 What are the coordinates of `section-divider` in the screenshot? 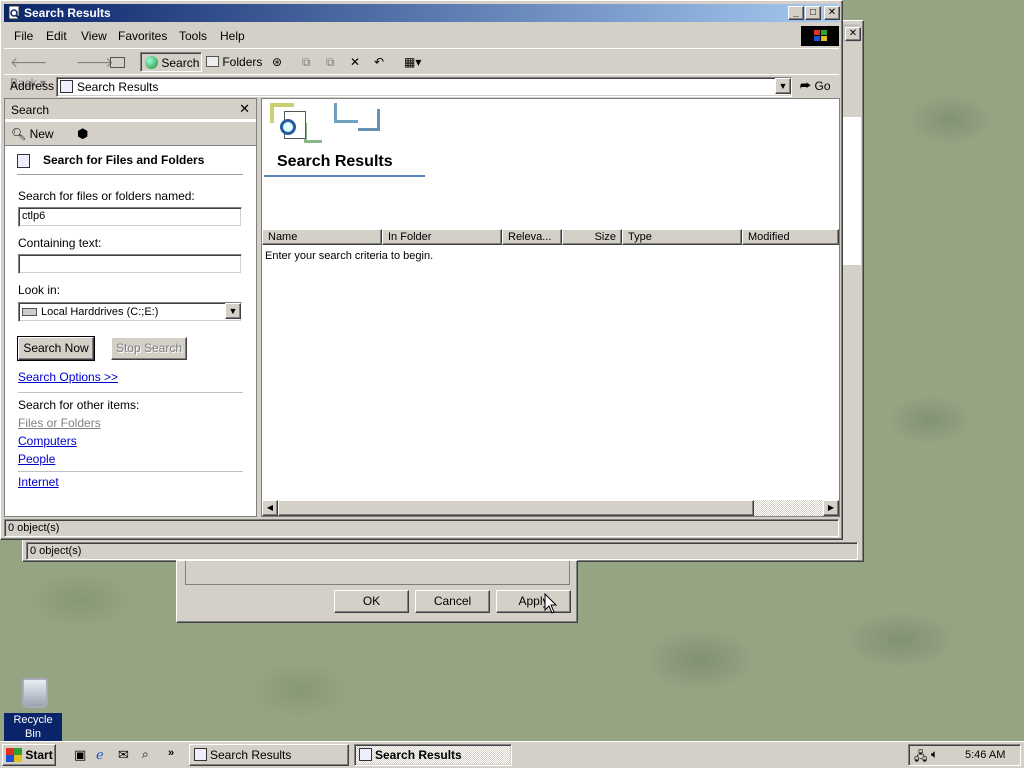 It's located at (130, 175).